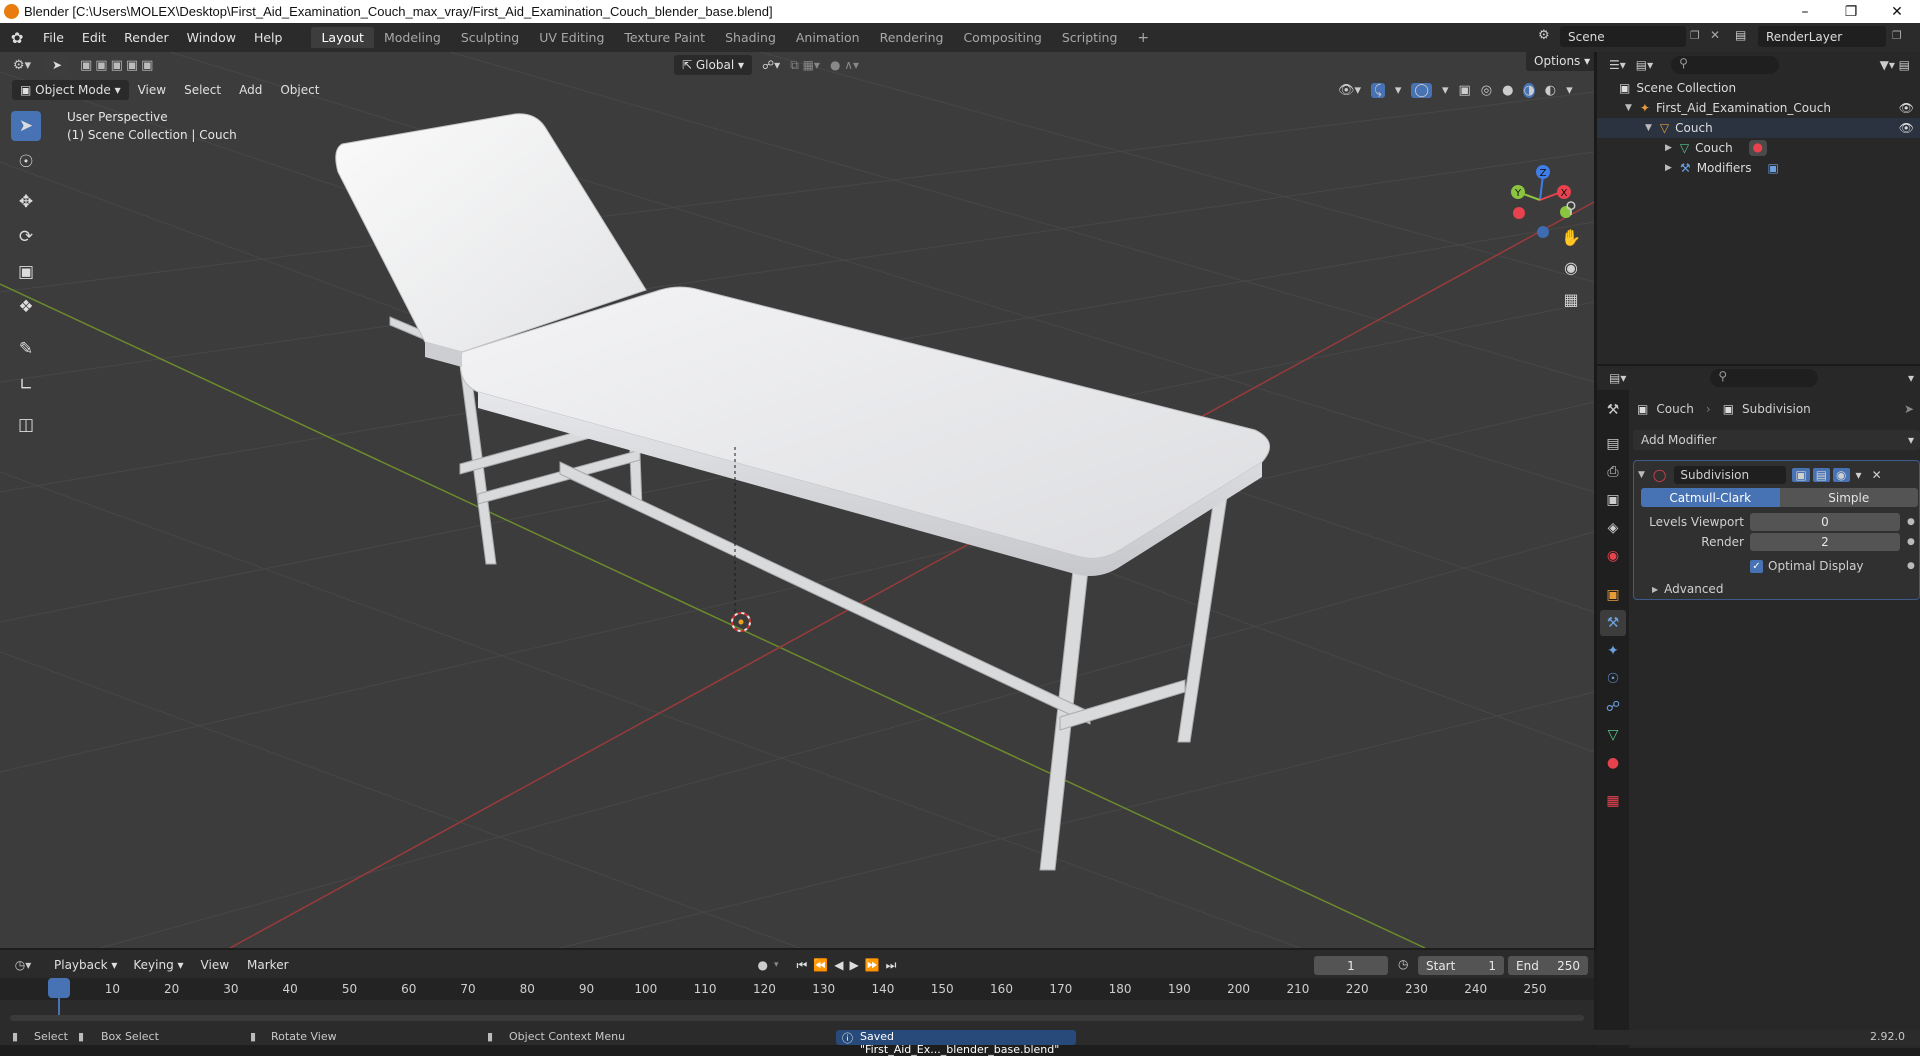 This screenshot has height=1056, width=1920. Describe the element at coordinates (59, 988) in the screenshot. I see `playhead` at that location.